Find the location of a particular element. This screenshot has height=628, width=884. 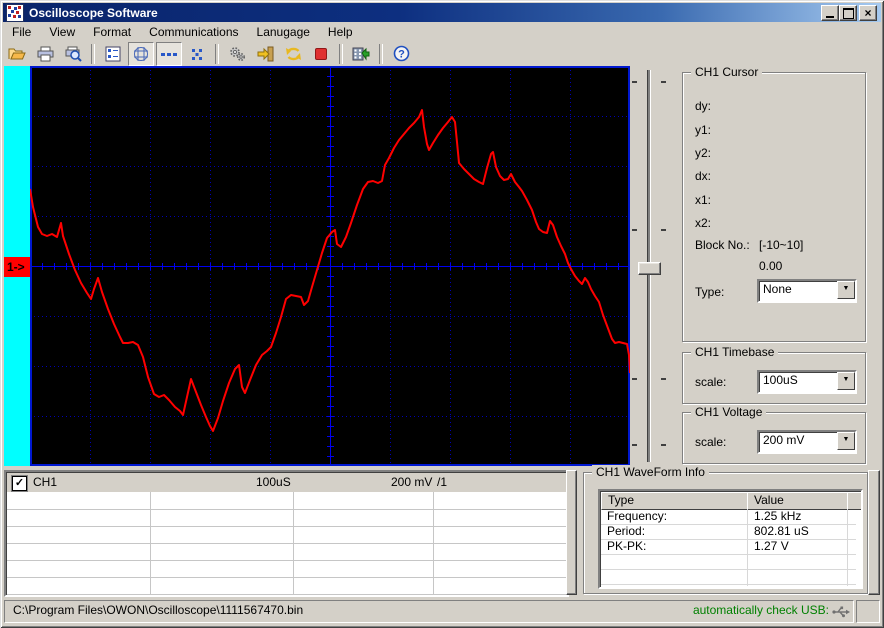

trigger-slider-thumb is located at coordinates (649, 268).